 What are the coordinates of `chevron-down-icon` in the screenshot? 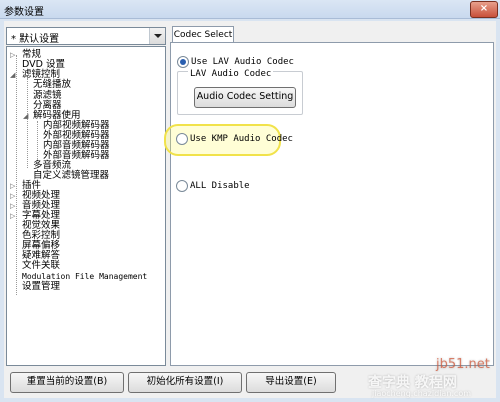 It's located at (157, 36).